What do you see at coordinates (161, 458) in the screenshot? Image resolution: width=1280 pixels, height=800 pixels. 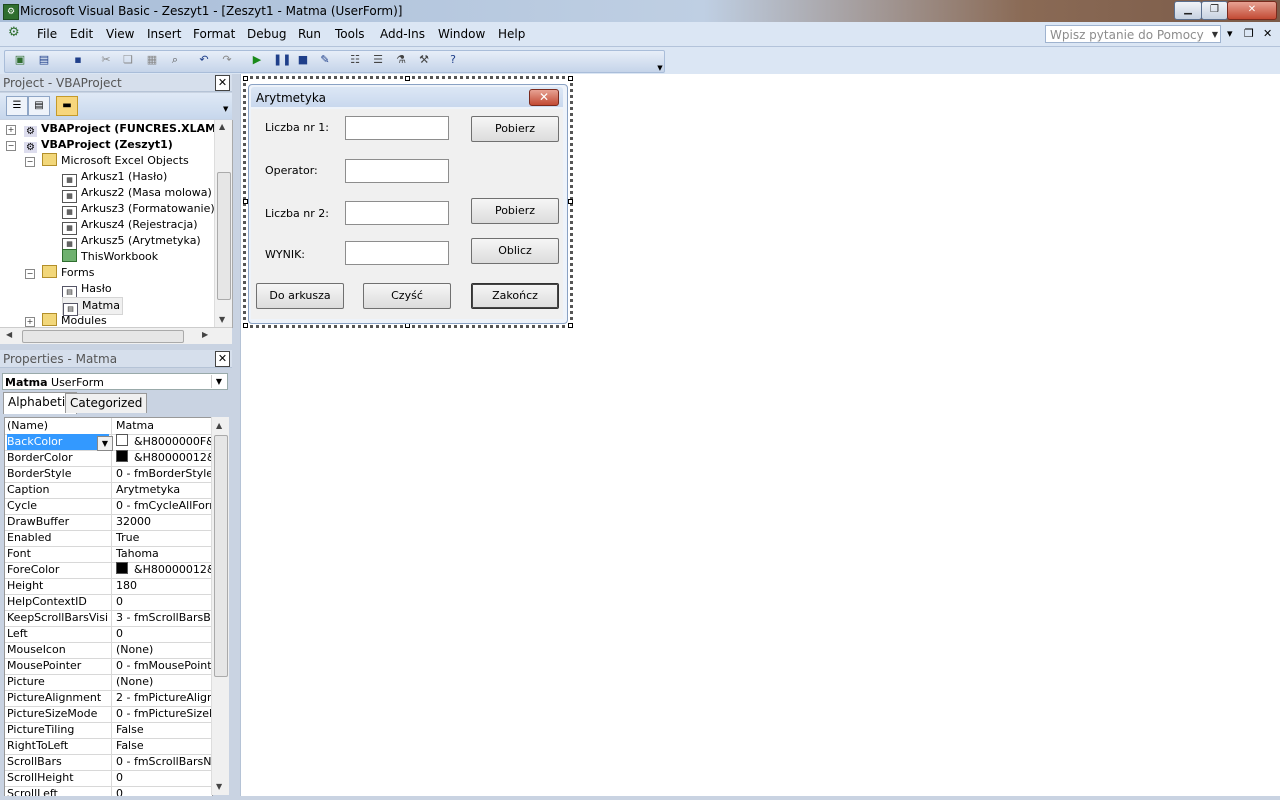 I see `property-value: &H80000012&` at bounding box center [161, 458].